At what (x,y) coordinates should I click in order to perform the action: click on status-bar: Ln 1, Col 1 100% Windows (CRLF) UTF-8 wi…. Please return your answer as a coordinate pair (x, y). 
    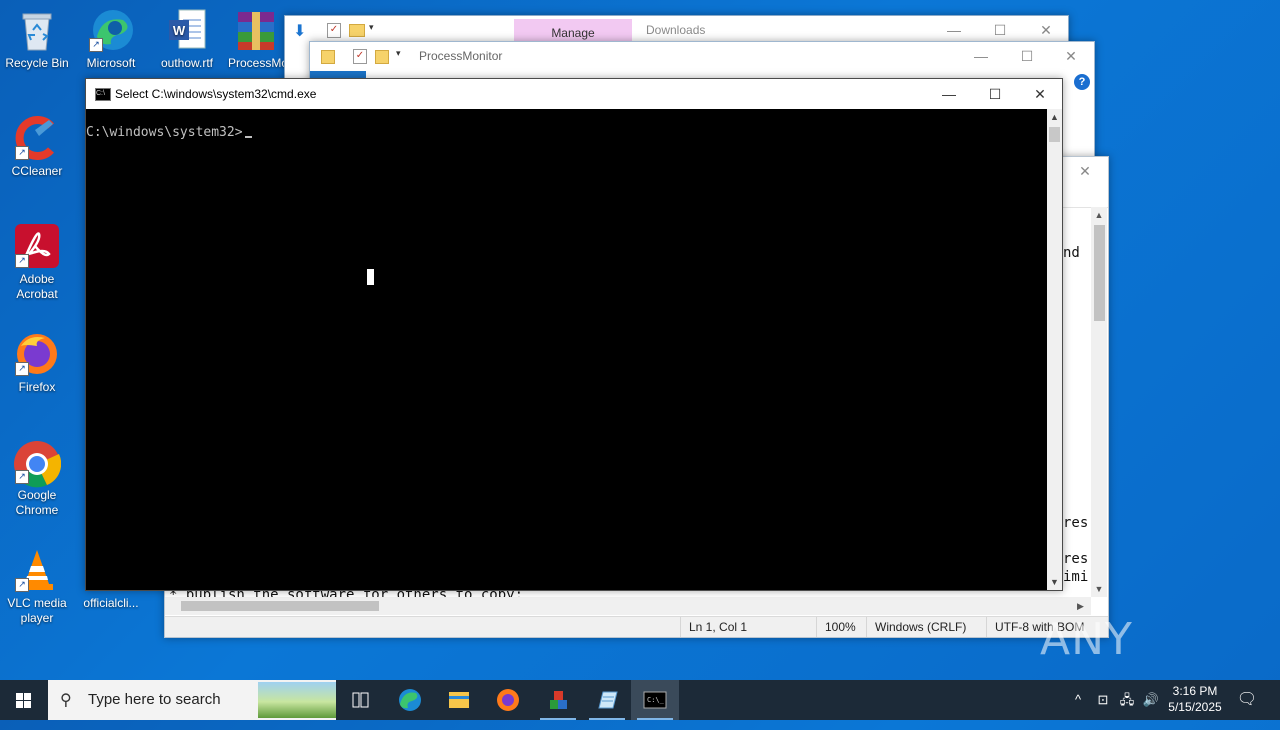
    Looking at the image, I should click on (636, 626).